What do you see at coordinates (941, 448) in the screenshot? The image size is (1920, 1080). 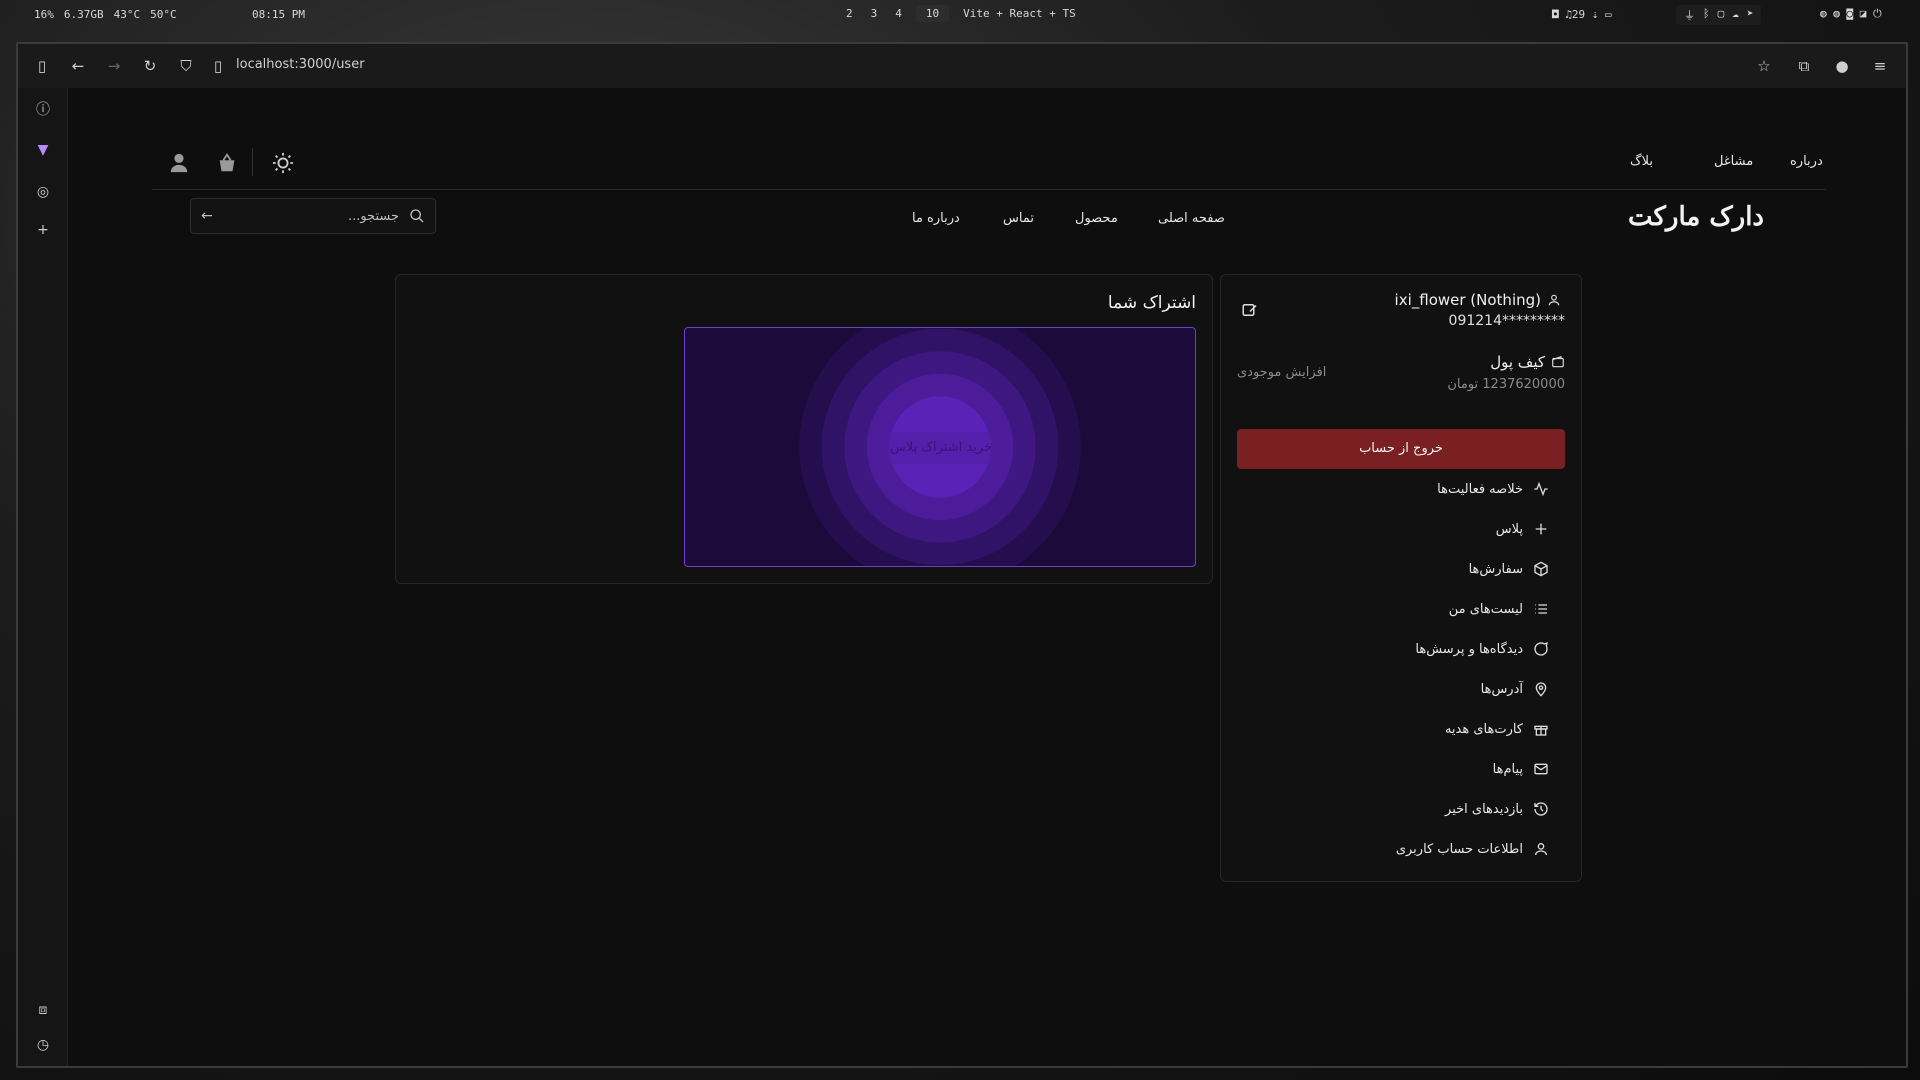 I see `buy-plus-button: خرید اشتراک پلاس` at bounding box center [941, 448].